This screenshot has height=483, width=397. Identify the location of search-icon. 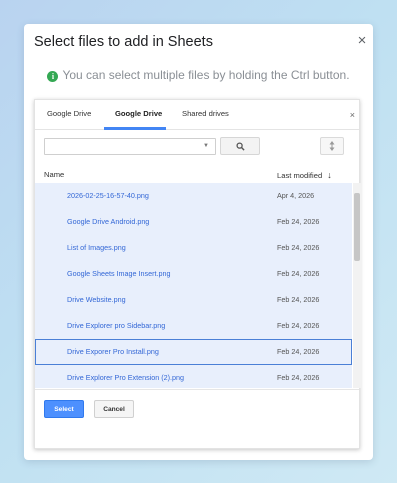
(240, 146).